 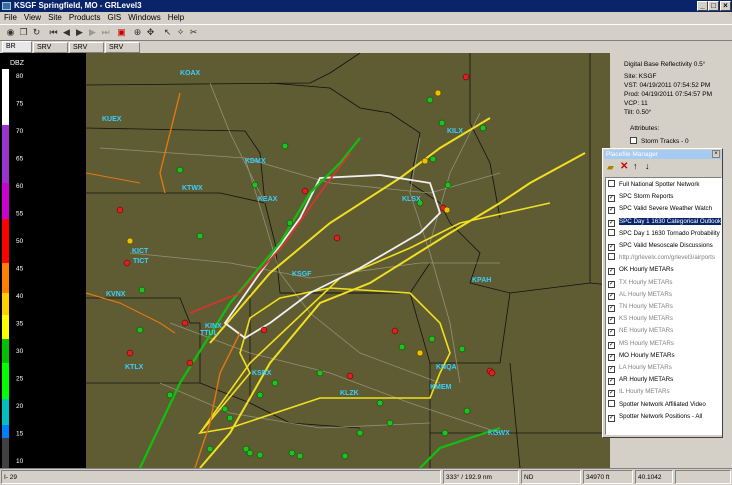 I want to click on placefile-item: ✓ SPC Day 1 1630 Categorical Outlook, so click(x=664, y=222).